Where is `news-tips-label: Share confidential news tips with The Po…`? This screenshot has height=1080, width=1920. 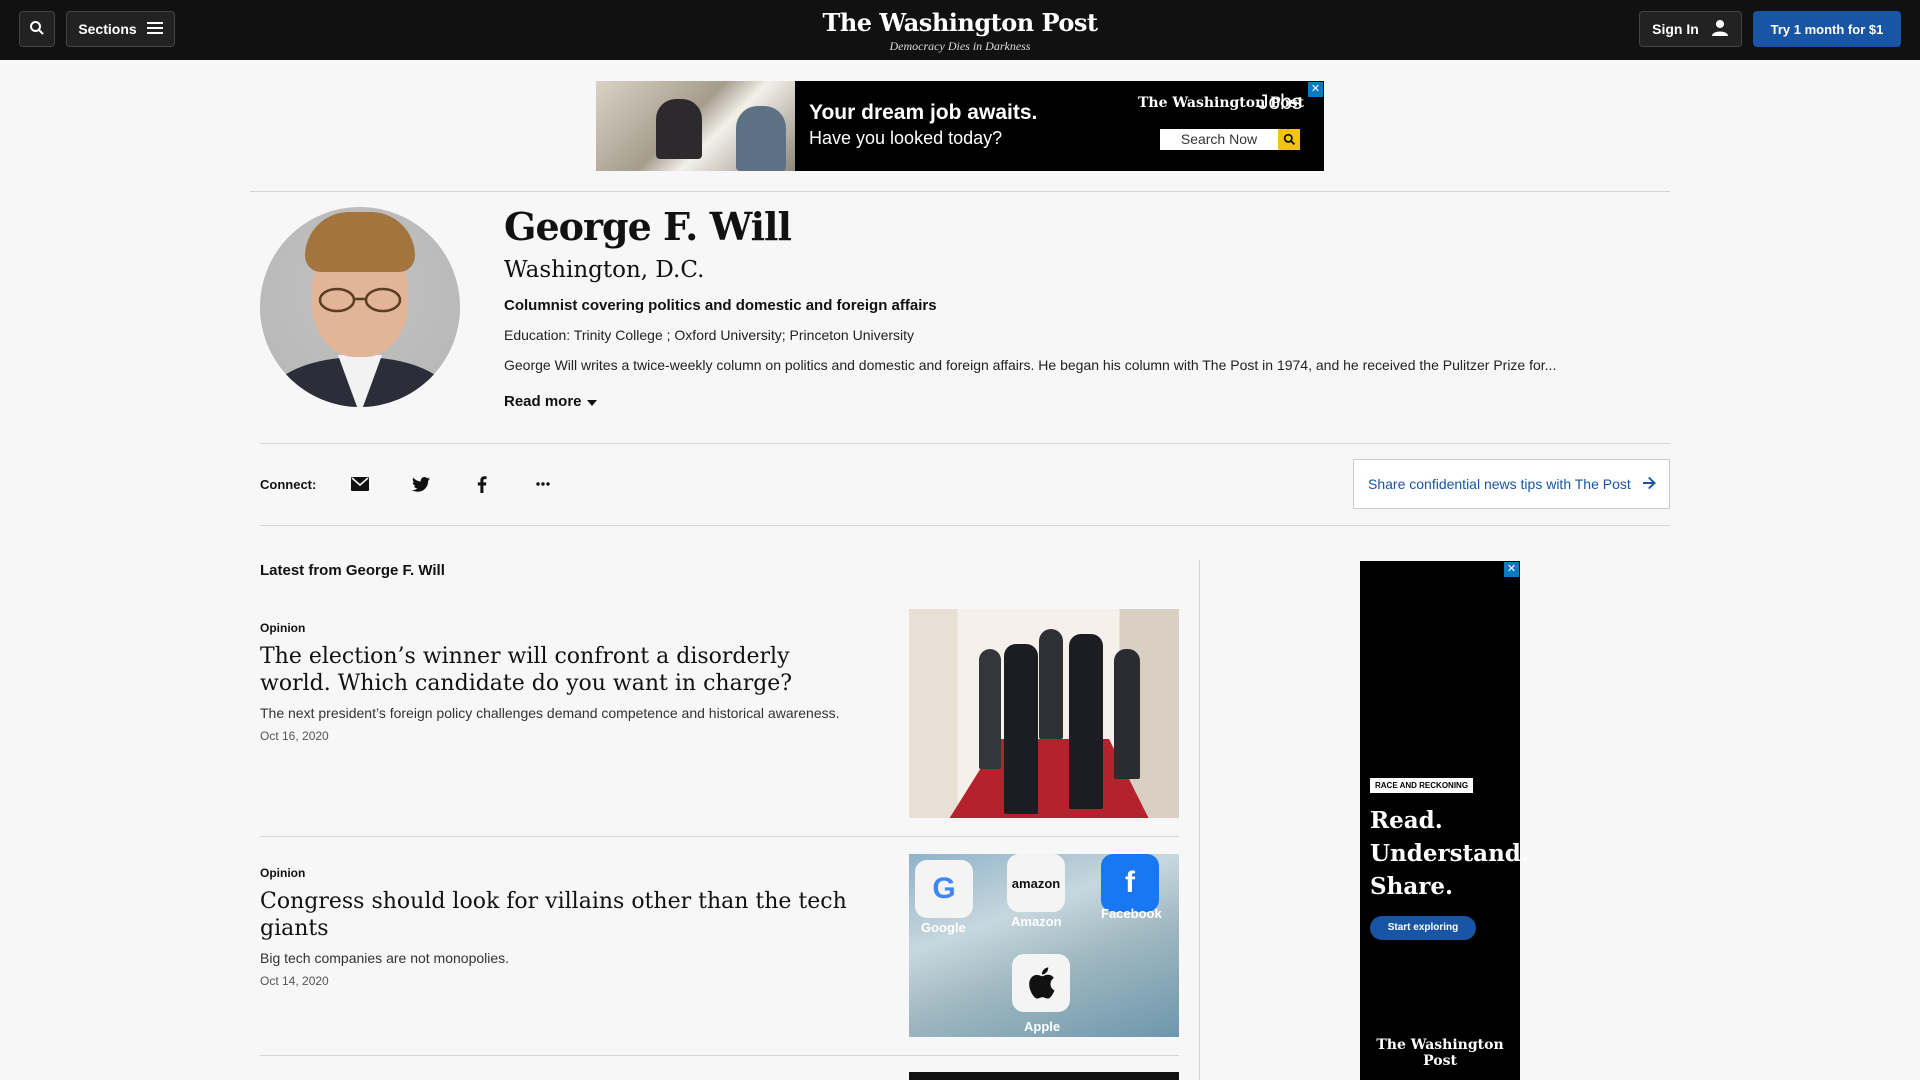
news-tips-label: Share confidential news tips with The Po… is located at coordinates (1499, 484).